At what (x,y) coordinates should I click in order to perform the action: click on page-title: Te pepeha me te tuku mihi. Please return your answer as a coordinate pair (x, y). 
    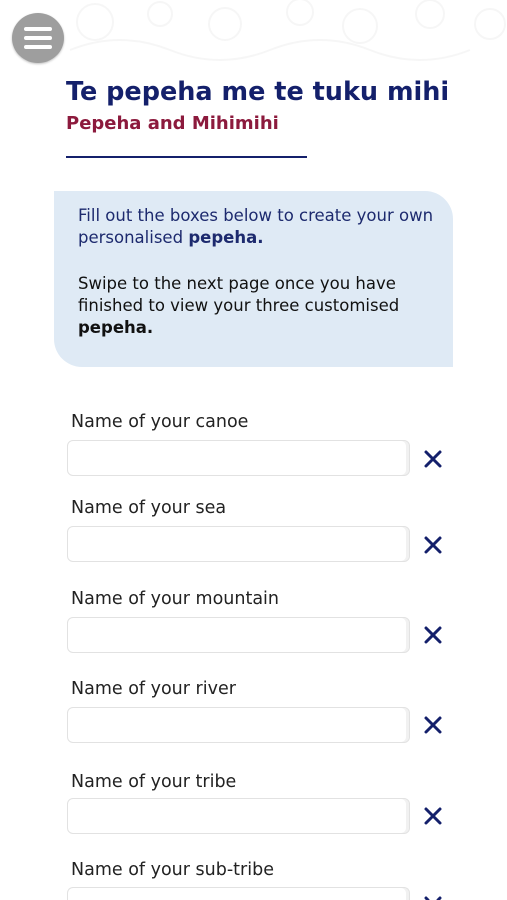
    Looking at the image, I should click on (258, 92).